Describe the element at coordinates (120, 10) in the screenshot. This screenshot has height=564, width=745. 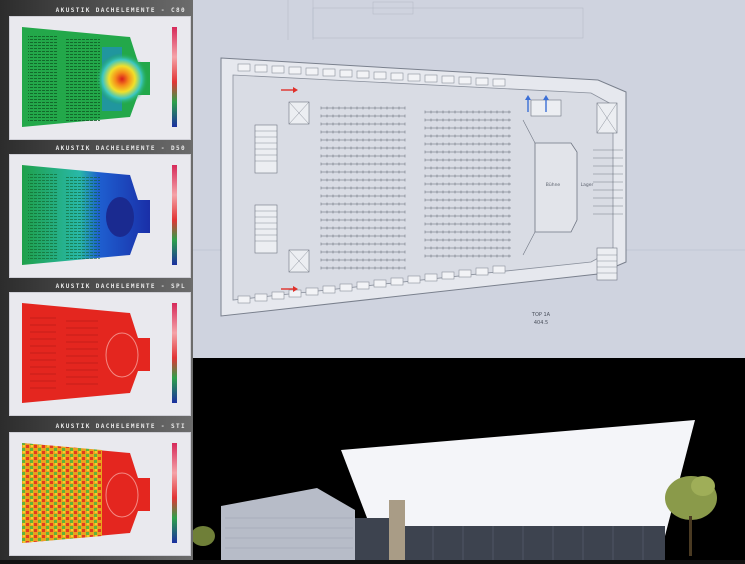
I see `panel-title: AKUSTIK DACHELEMENTE - C80` at that location.